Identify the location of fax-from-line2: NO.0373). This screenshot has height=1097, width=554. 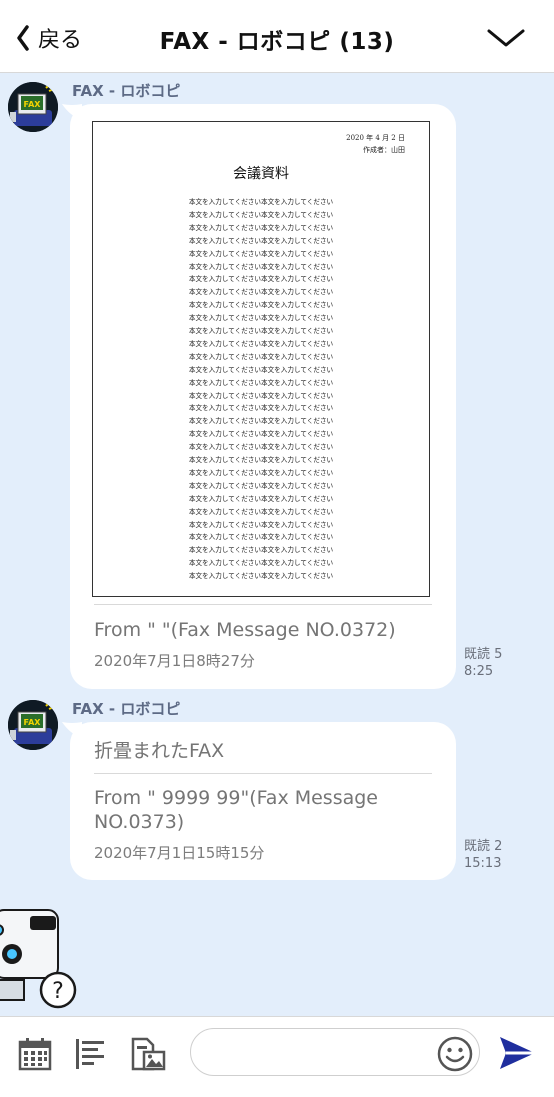
(139, 822).